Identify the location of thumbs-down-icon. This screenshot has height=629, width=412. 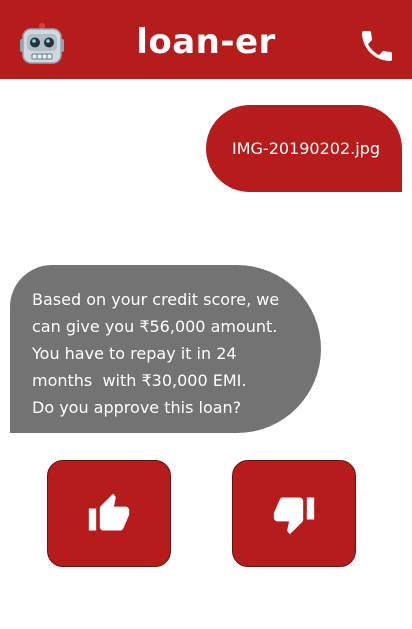
(294, 515).